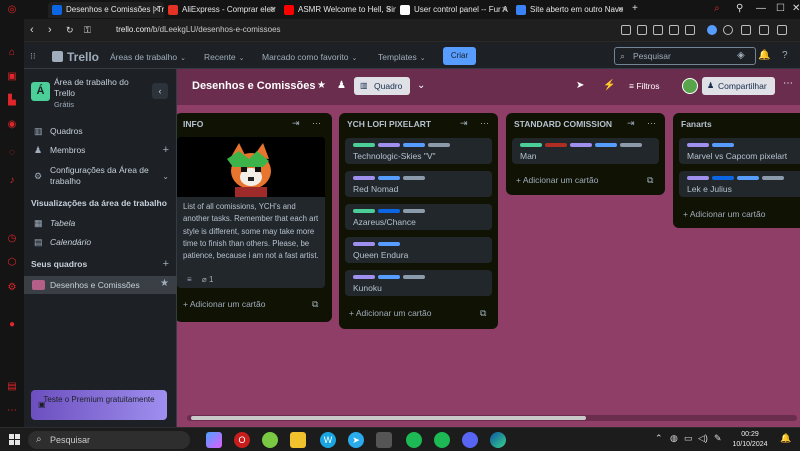 This screenshot has height=451, width=800. What do you see at coordinates (32, 30) in the screenshot?
I see `back-icon: ‹` at bounding box center [32, 30].